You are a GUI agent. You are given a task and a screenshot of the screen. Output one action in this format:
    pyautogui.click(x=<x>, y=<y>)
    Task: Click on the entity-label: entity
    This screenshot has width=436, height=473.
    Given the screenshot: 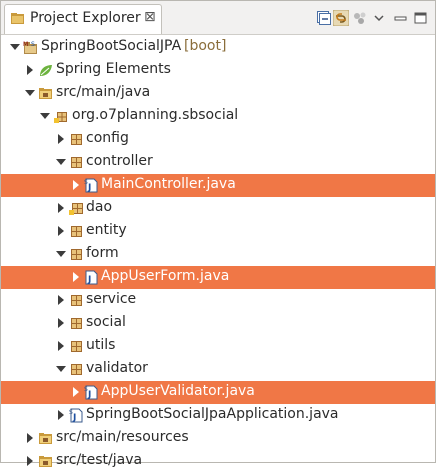 What is the action you would take?
    pyautogui.click(x=106, y=230)
    